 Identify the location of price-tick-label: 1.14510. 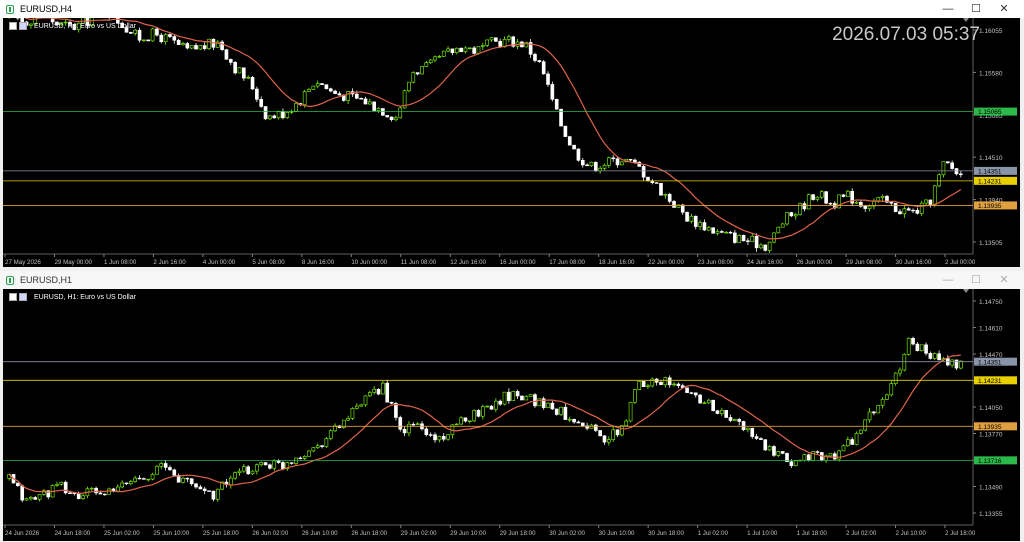
(991, 158).